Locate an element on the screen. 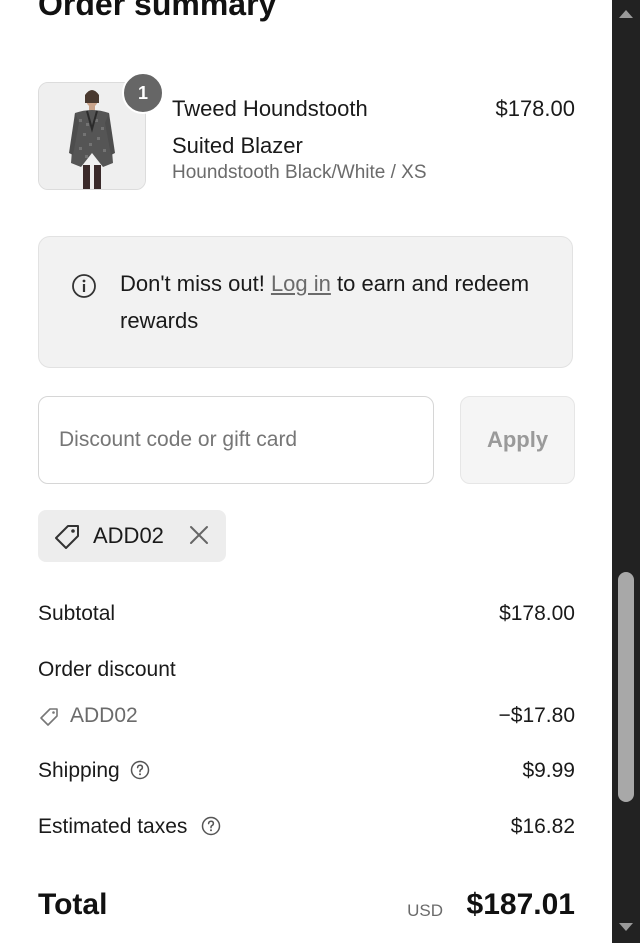  order-discount-row: Order discount is located at coordinates (306, 670).